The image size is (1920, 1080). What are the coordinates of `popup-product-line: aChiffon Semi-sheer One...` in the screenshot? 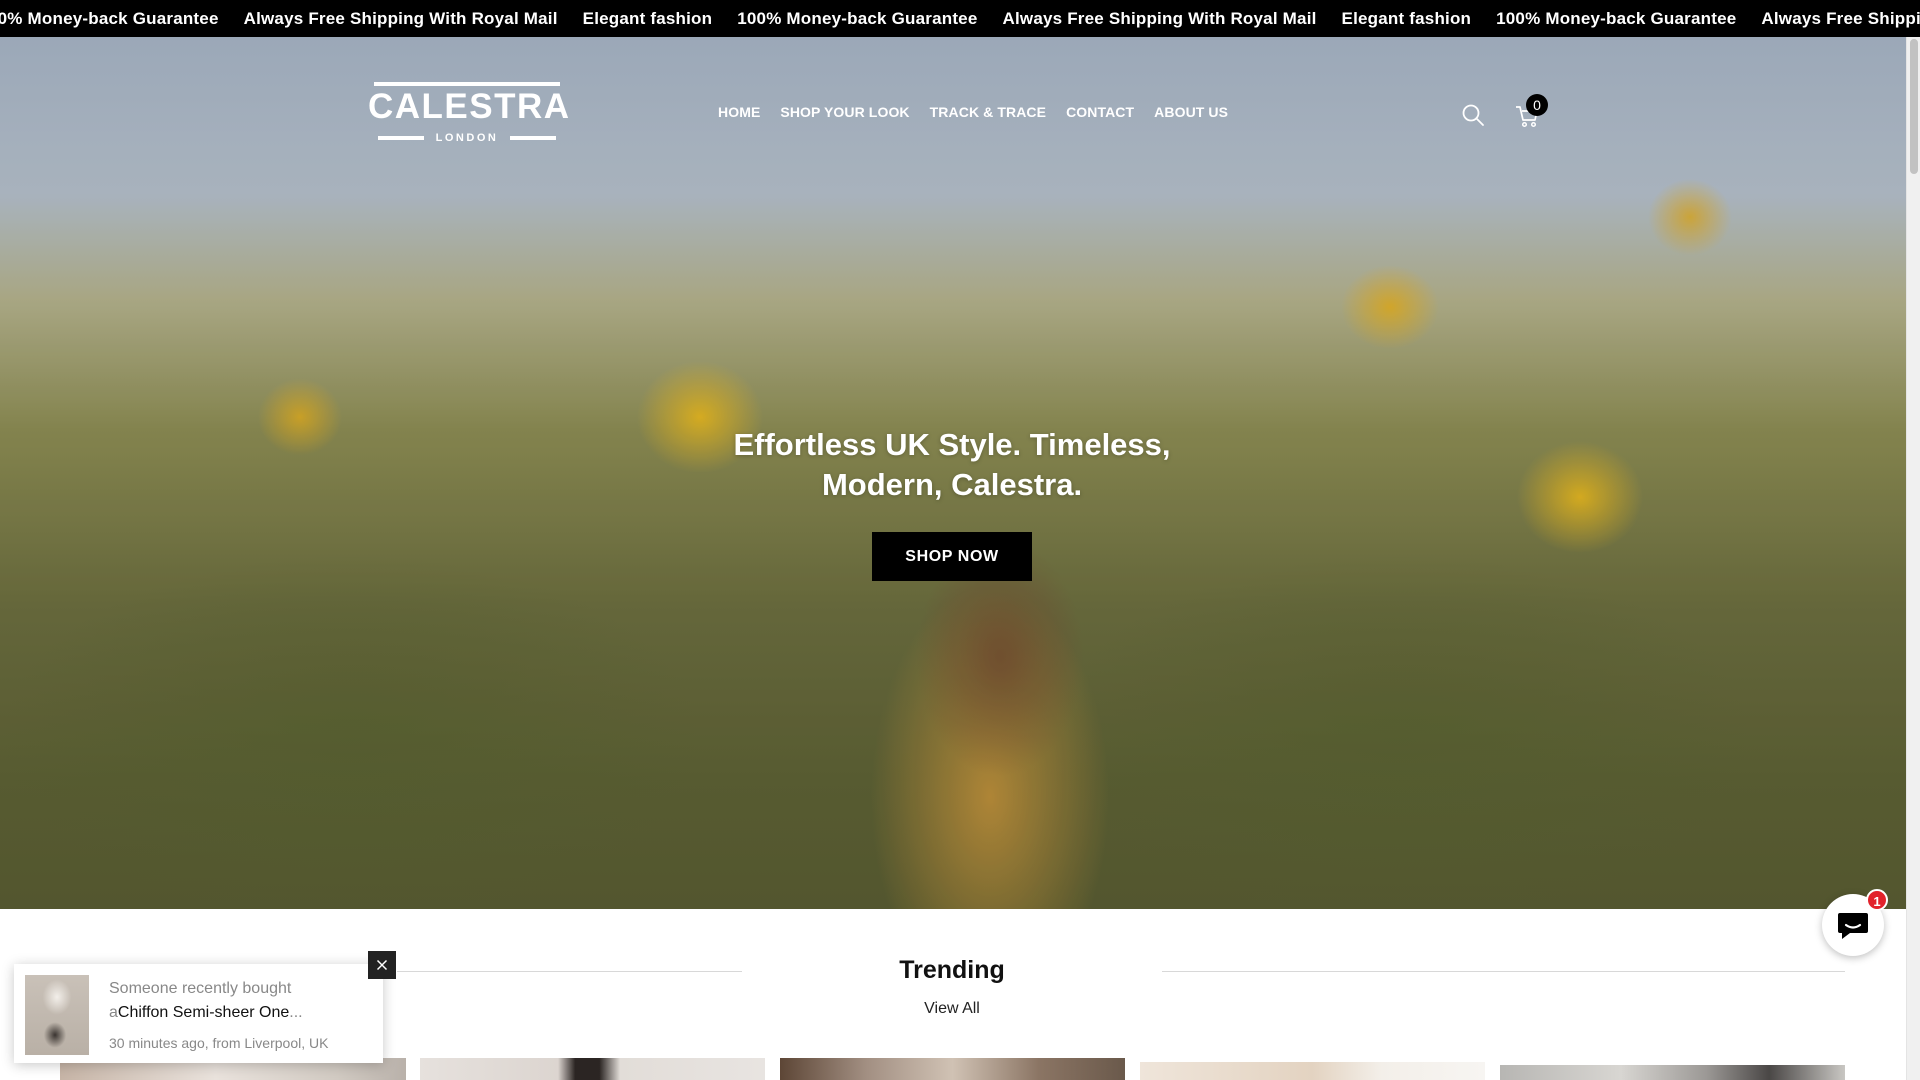 It's located at (206, 1013).